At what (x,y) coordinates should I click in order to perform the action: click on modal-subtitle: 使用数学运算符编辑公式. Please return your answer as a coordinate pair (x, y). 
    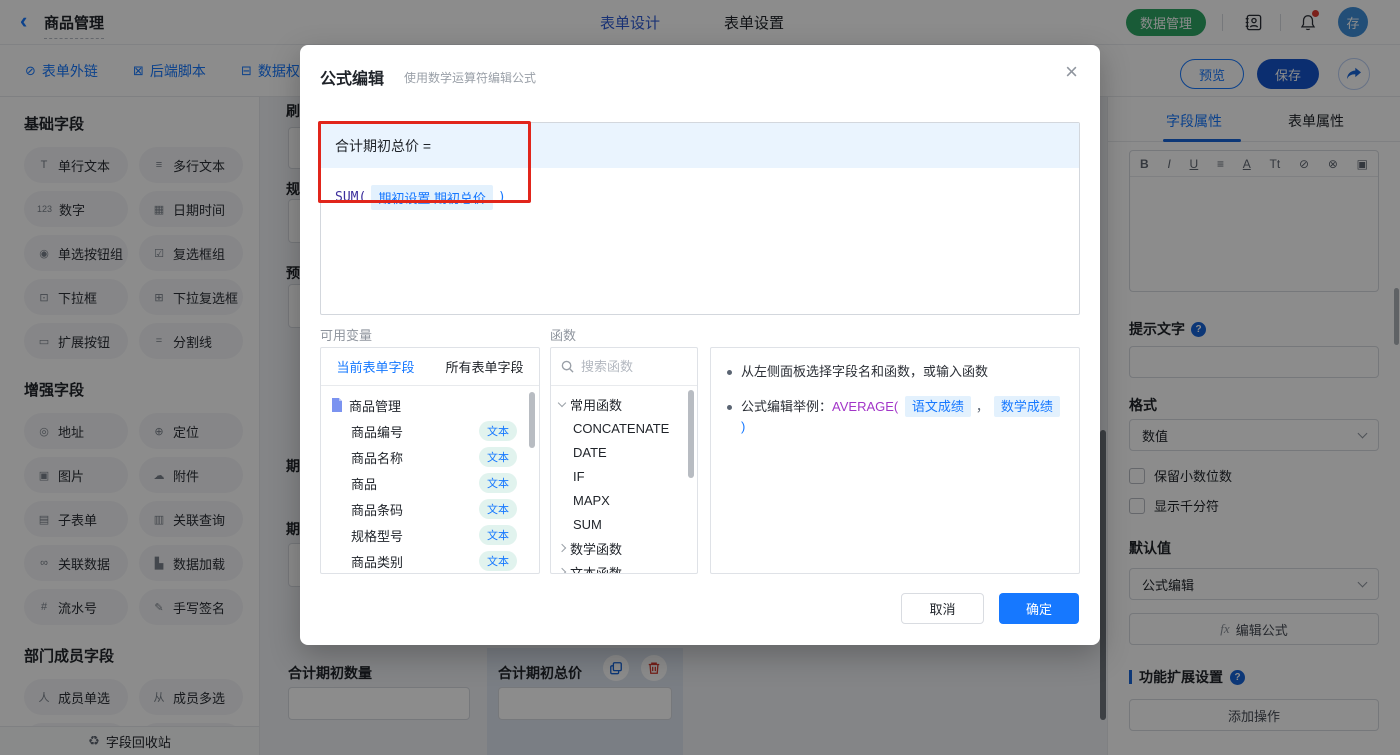
    Looking at the image, I should click on (470, 78).